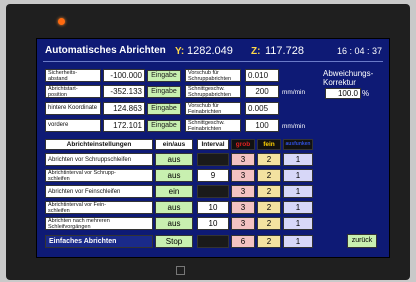 The width and height of the screenshot is (416, 282). What do you see at coordinates (124, 91) in the screenshot?
I see `param-value-abrichtstart: -352.133` at bounding box center [124, 91].